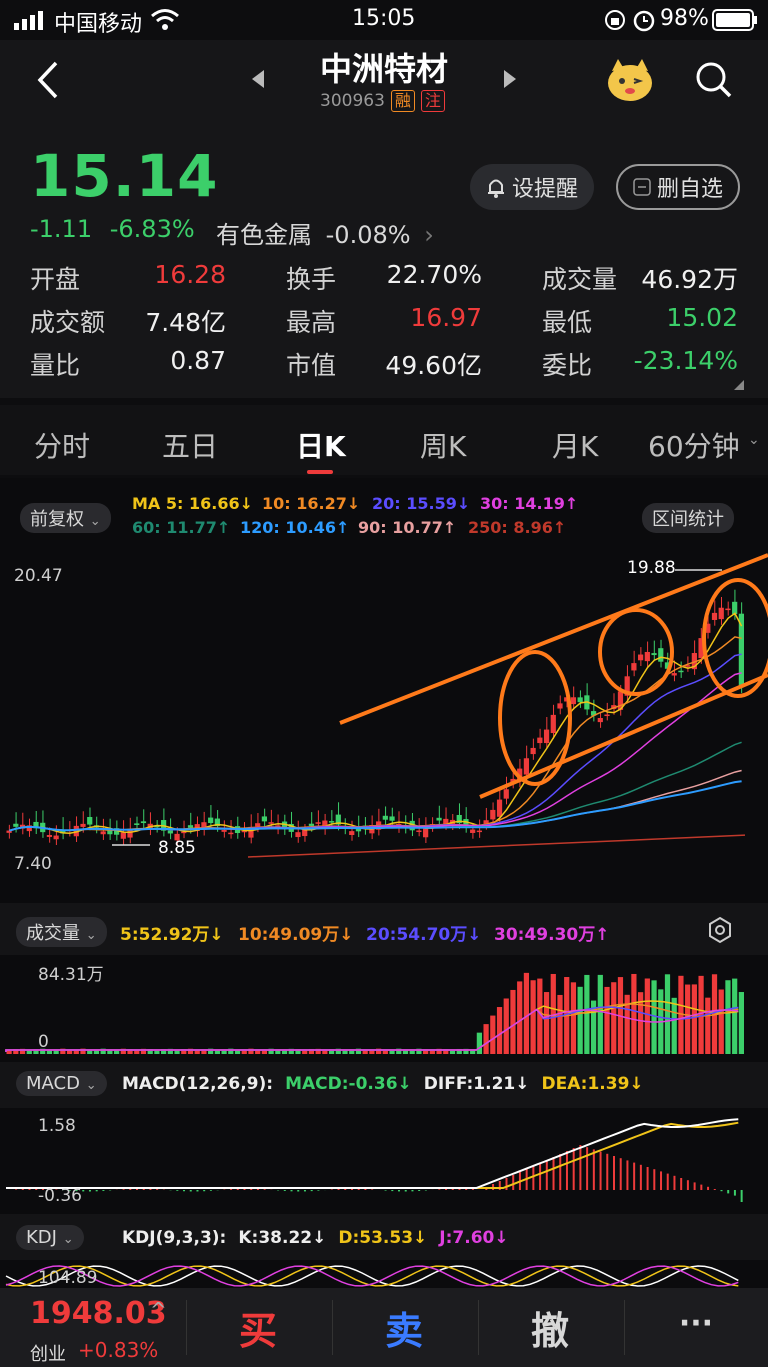  I want to click on volume-dropdown: 成交量 ⌄, so click(61, 932).